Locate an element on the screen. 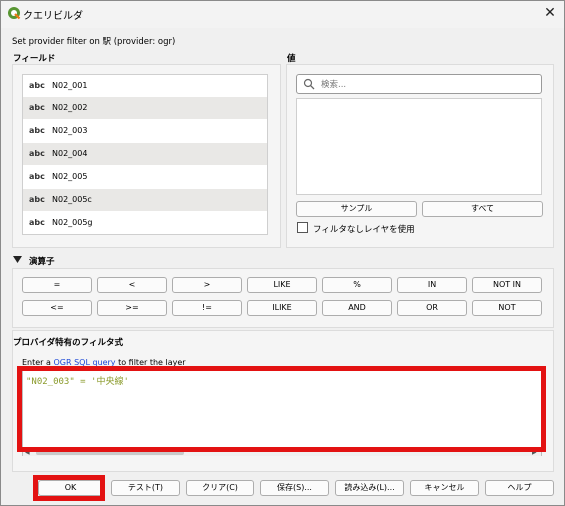  field-name: N02_003 is located at coordinates (70, 130).